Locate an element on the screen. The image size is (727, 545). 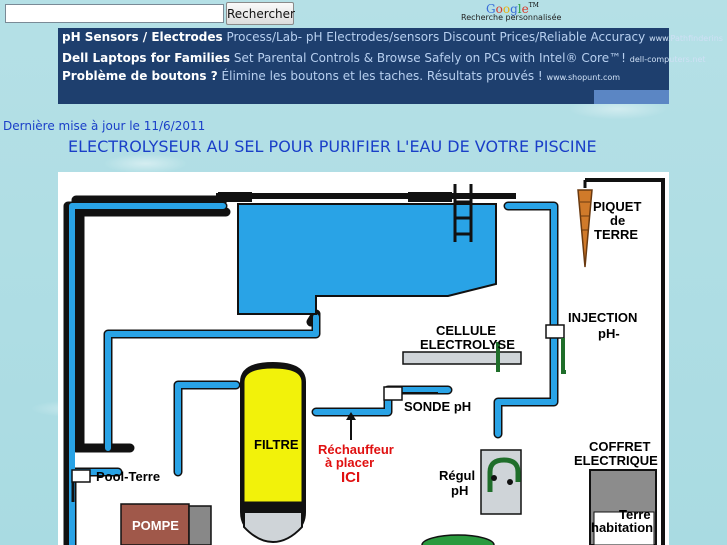
injection-fitting-icon is located at coordinates (555, 331).